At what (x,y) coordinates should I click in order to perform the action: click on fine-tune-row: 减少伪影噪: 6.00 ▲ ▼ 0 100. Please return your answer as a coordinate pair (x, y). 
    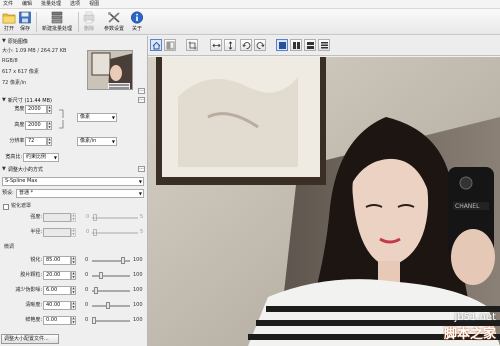
    Looking at the image, I should click on (73, 290).